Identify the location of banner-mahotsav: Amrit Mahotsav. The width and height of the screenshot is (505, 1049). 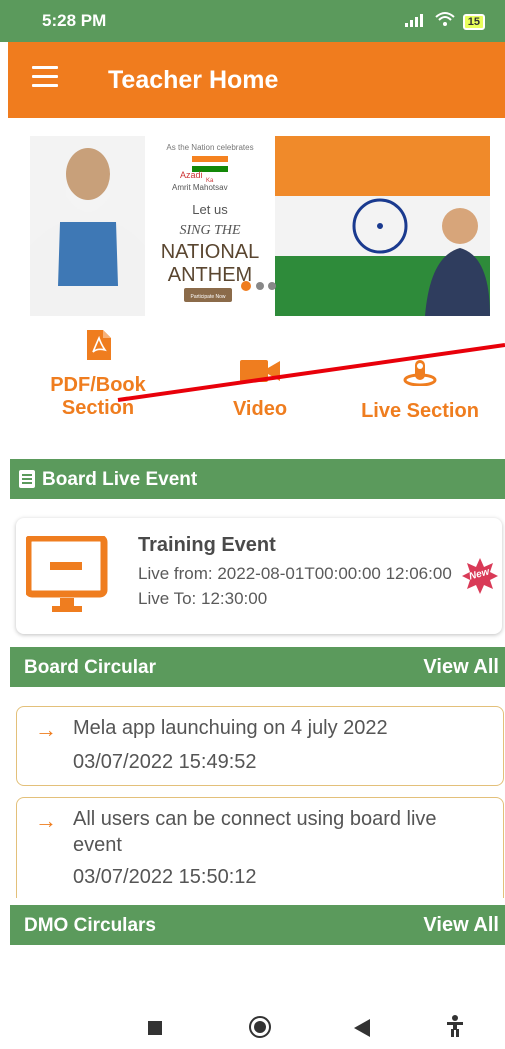
(200, 187).